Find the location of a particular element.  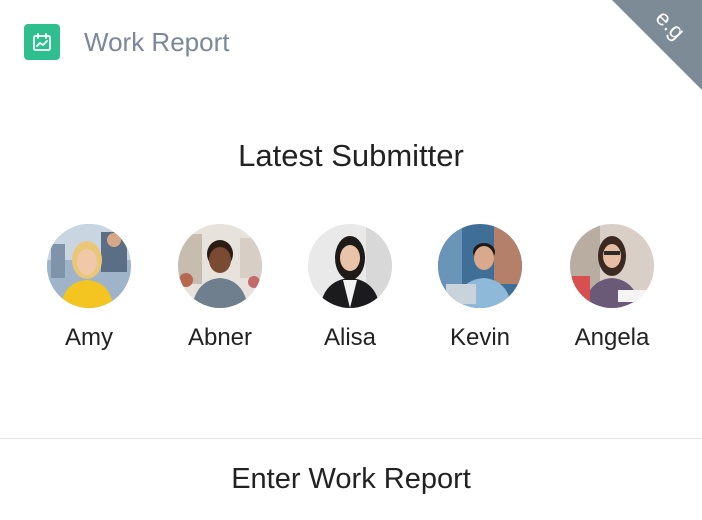

submitter-abner: Abner is located at coordinates (220, 294).